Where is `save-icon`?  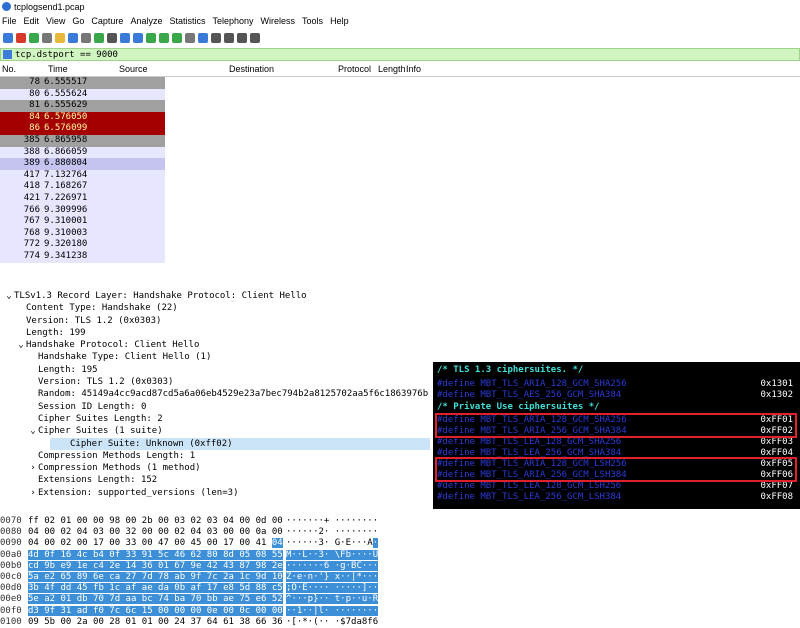
save-icon is located at coordinates (73, 37).